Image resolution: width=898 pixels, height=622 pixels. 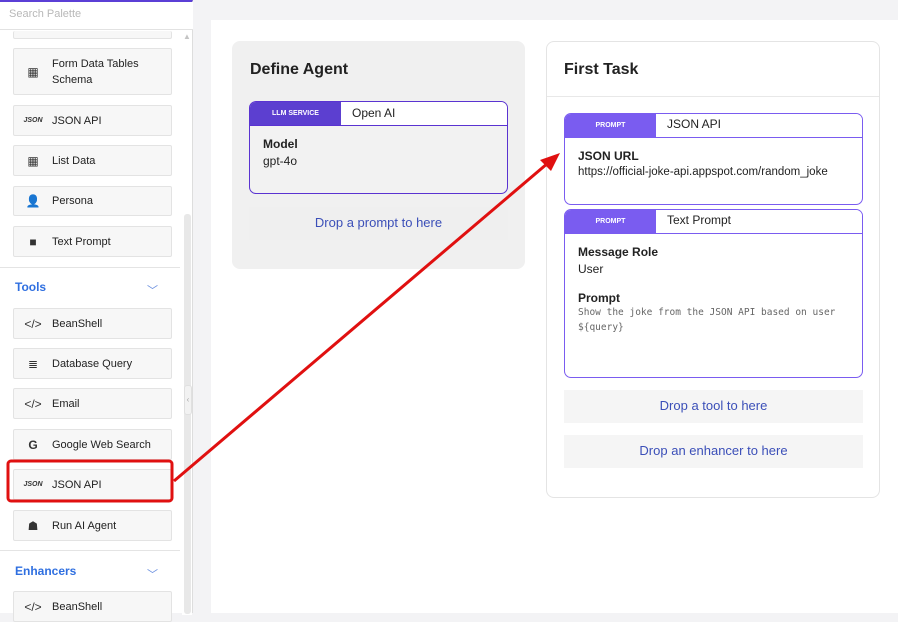 I want to click on field-label: Model, so click(x=280, y=144).